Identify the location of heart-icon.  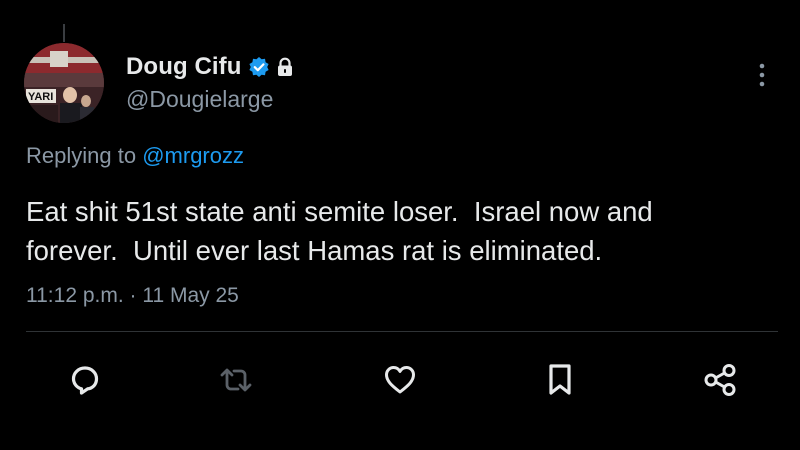
(400, 380).